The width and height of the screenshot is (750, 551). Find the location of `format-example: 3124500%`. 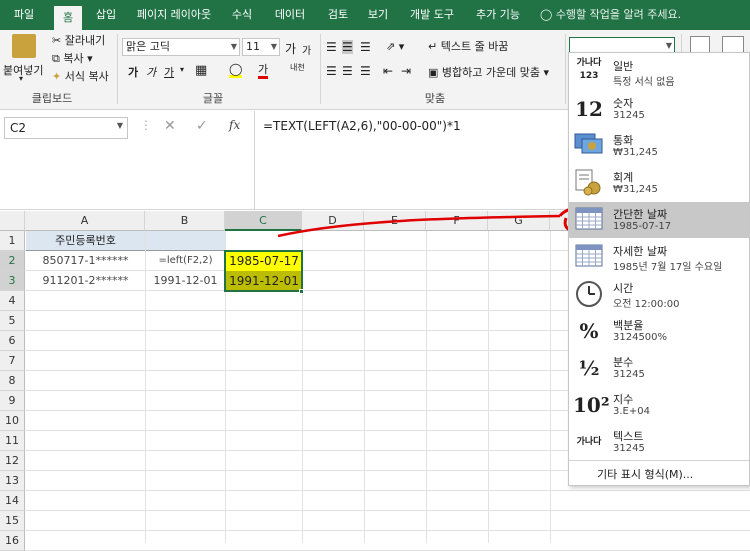

format-example: 3124500% is located at coordinates (640, 337).